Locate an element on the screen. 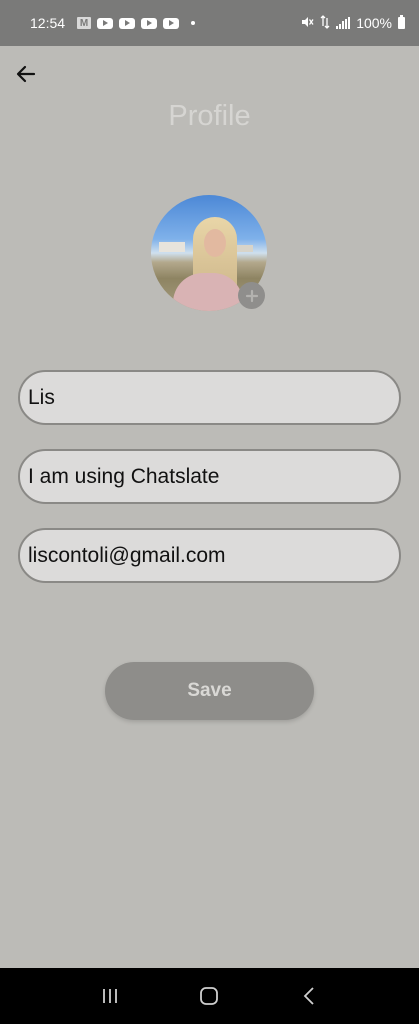 Image resolution: width=419 pixels, height=1024 pixels. status-field is located at coordinates (209, 476).